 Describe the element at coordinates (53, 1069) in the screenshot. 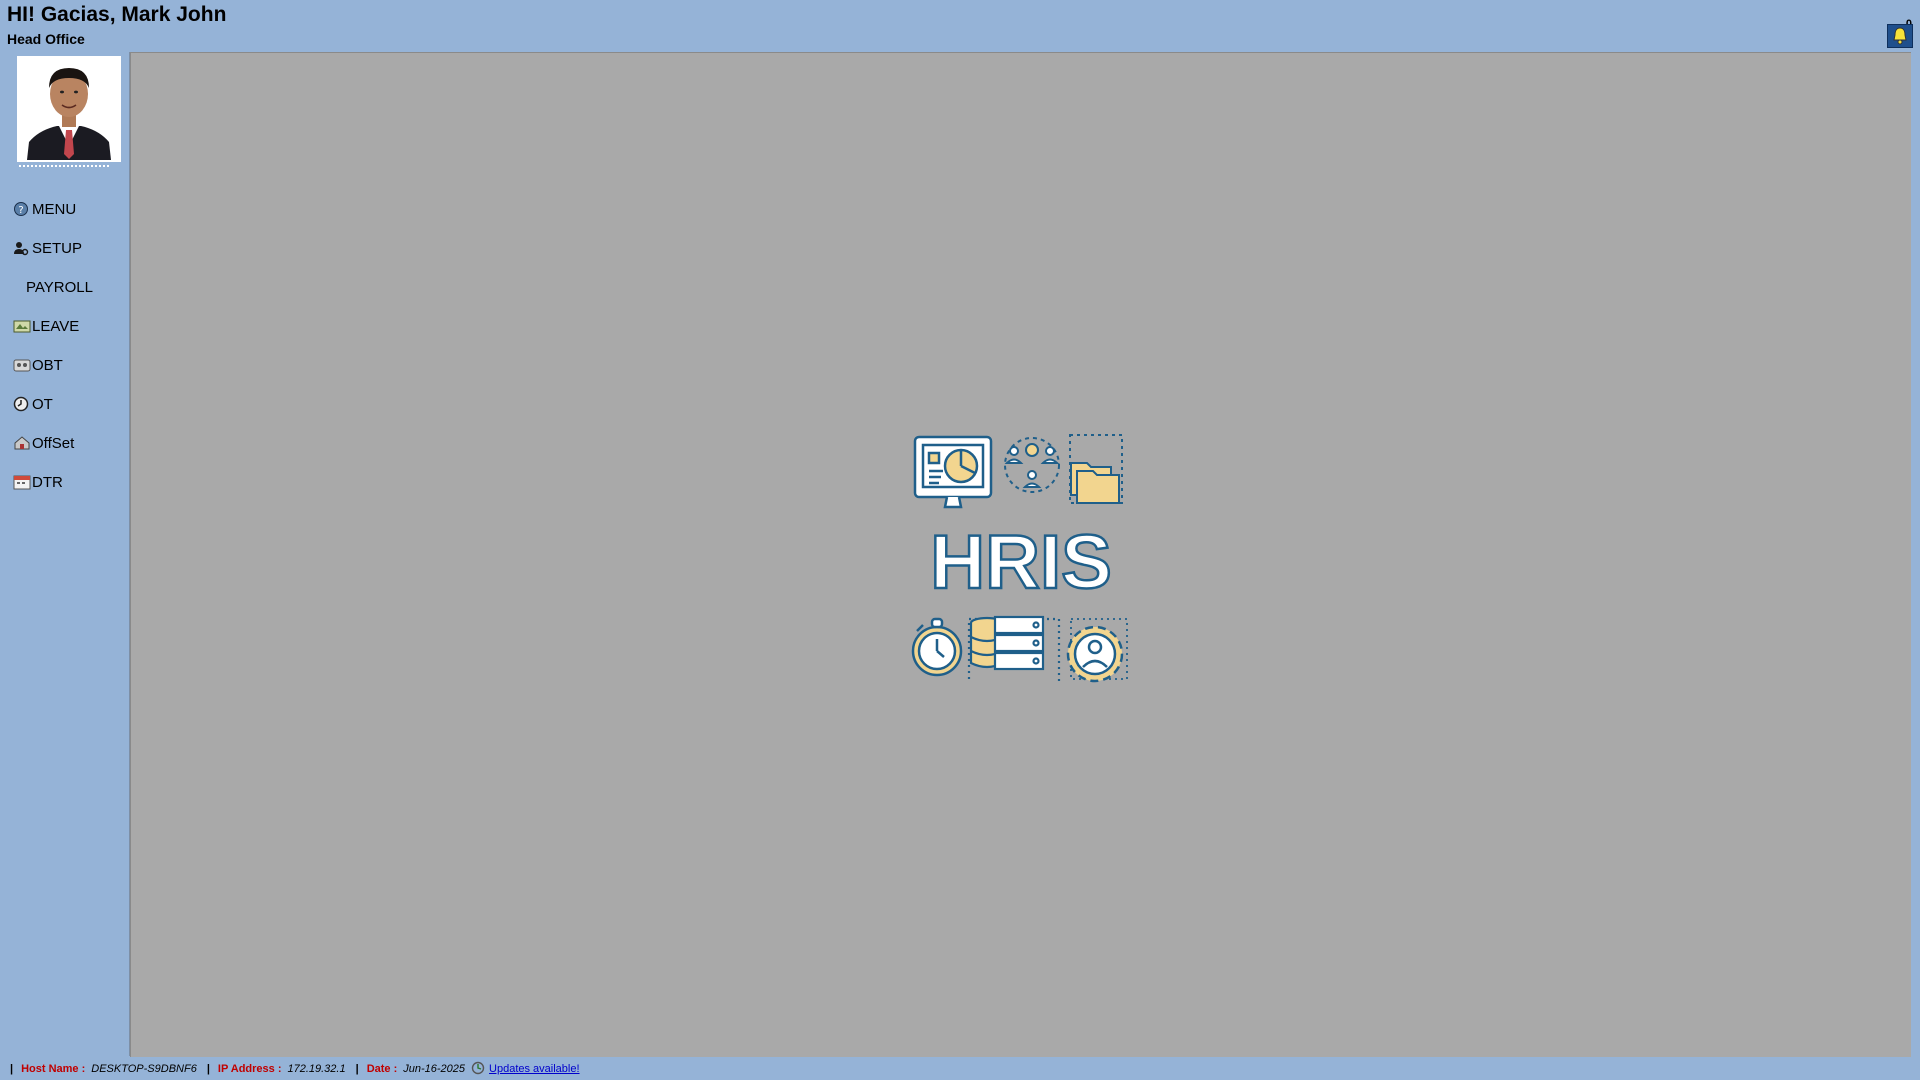

I see `host-name-label: Host Name :` at that location.